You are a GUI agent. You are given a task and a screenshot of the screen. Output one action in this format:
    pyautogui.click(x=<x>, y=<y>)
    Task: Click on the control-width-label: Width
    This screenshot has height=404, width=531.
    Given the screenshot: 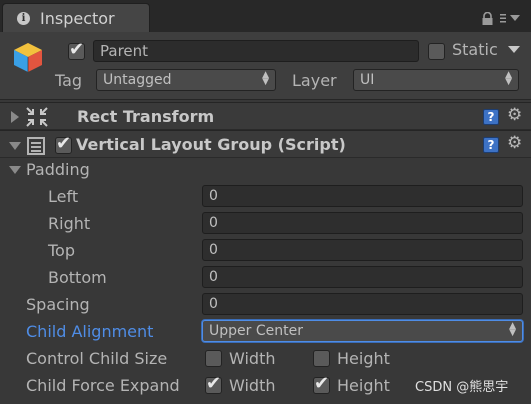 What is the action you would take?
    pyautogui.click(x=252, y=358)
    